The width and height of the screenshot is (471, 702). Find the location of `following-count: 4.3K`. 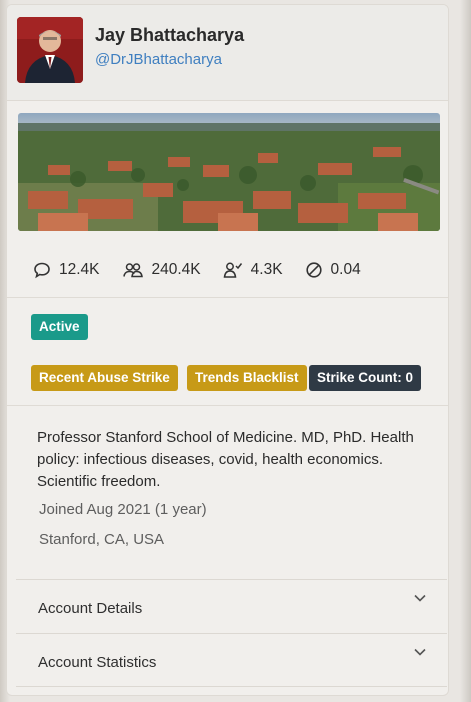

following-count: 4.3K is located at coordinates (266, 269).